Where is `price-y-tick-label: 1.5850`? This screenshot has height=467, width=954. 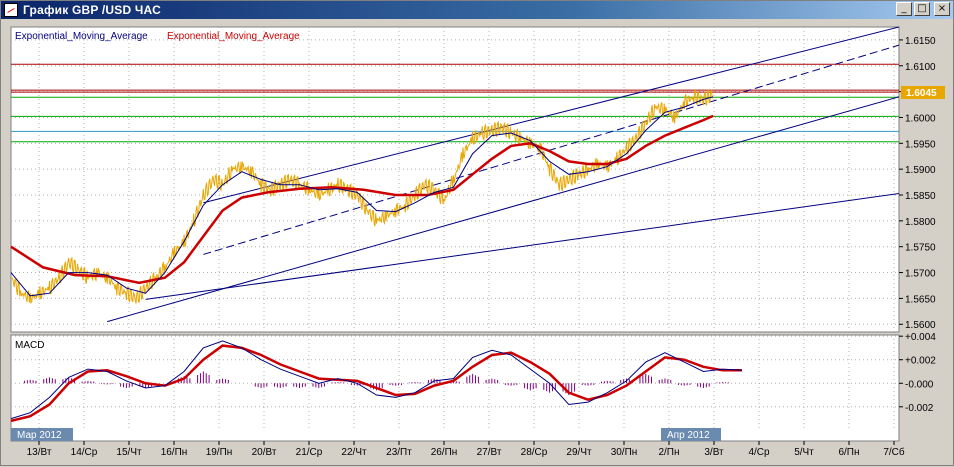 price-y-tick-label: 1.5850 is located at coordinates (920, 196).